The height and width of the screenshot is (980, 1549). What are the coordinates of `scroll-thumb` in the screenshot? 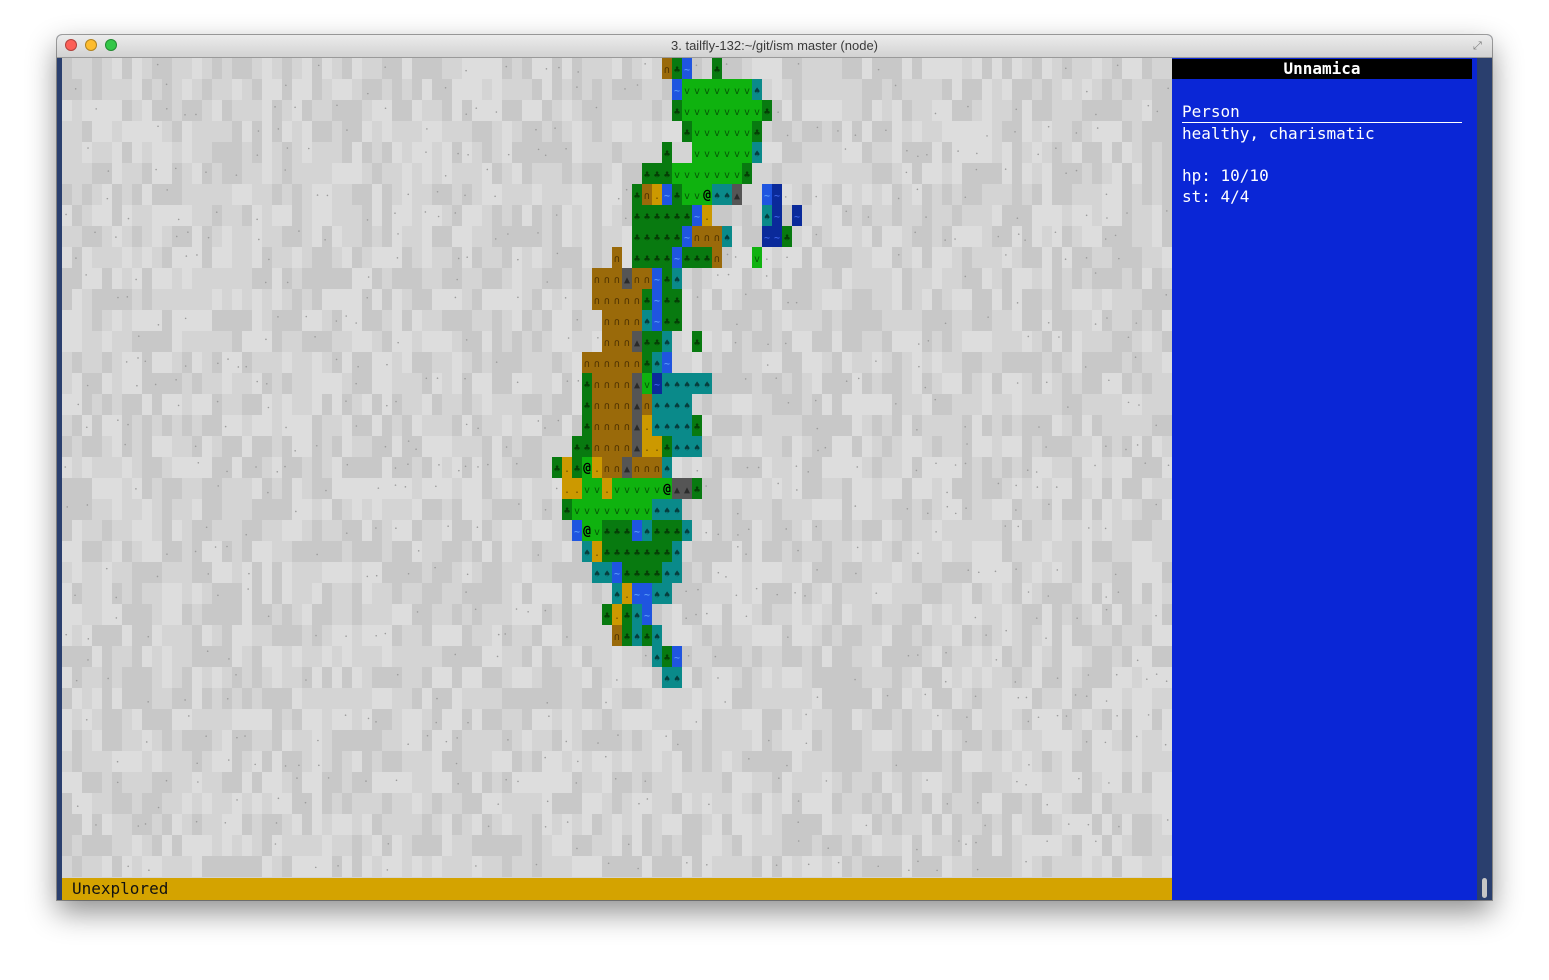 It's located at (1484, 888).